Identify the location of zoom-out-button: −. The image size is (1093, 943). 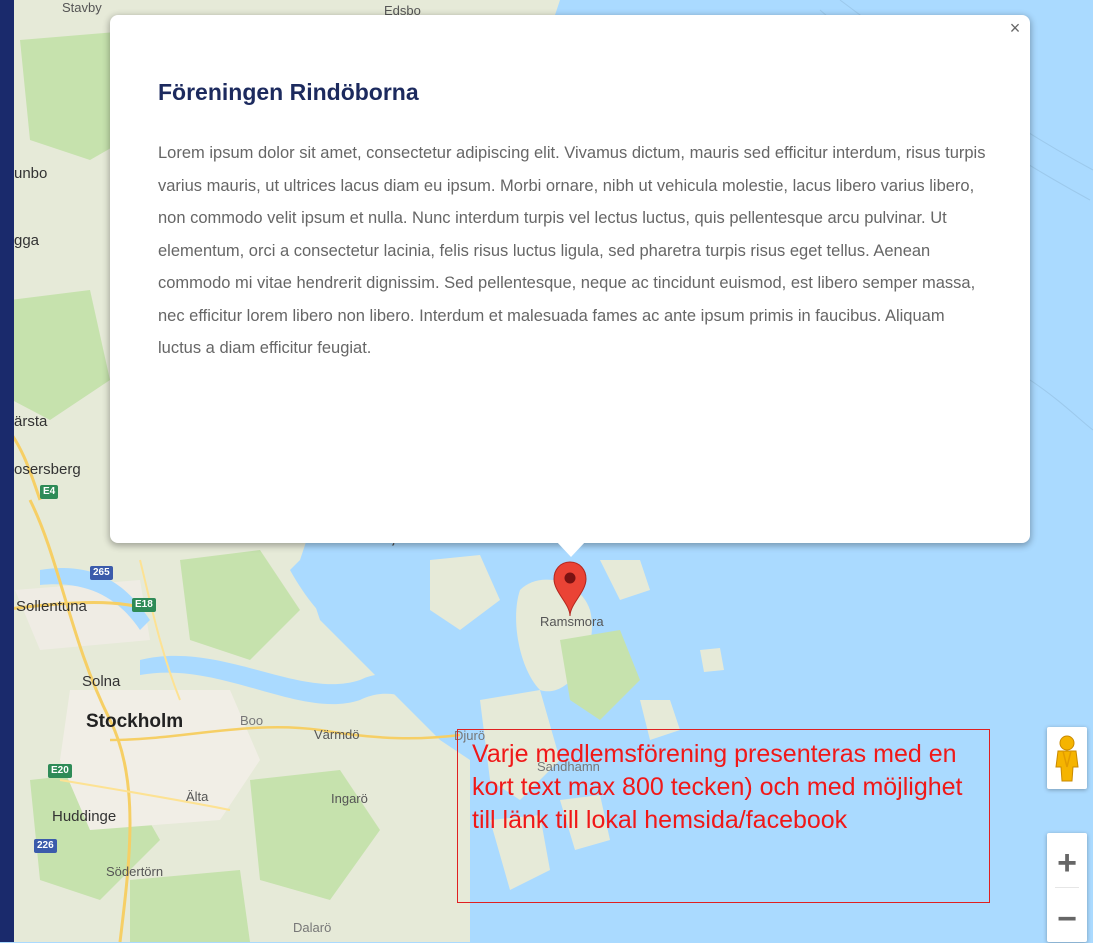
(1067, 919).